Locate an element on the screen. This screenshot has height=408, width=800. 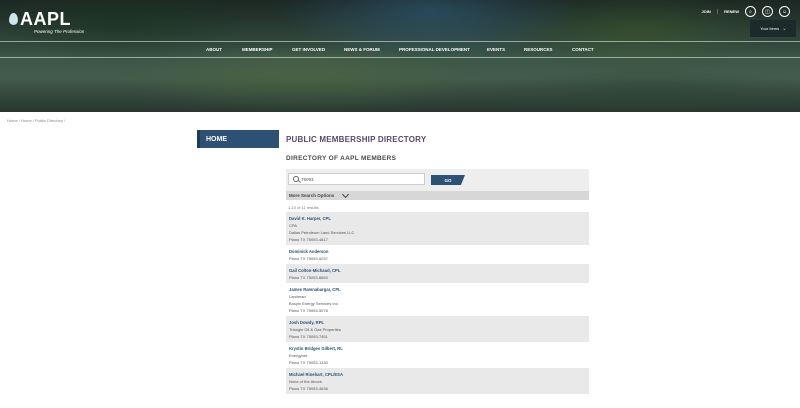
nav-professional-development: PROFESSIONAL DEVELOPMENT is located at coordinates (434, 49).